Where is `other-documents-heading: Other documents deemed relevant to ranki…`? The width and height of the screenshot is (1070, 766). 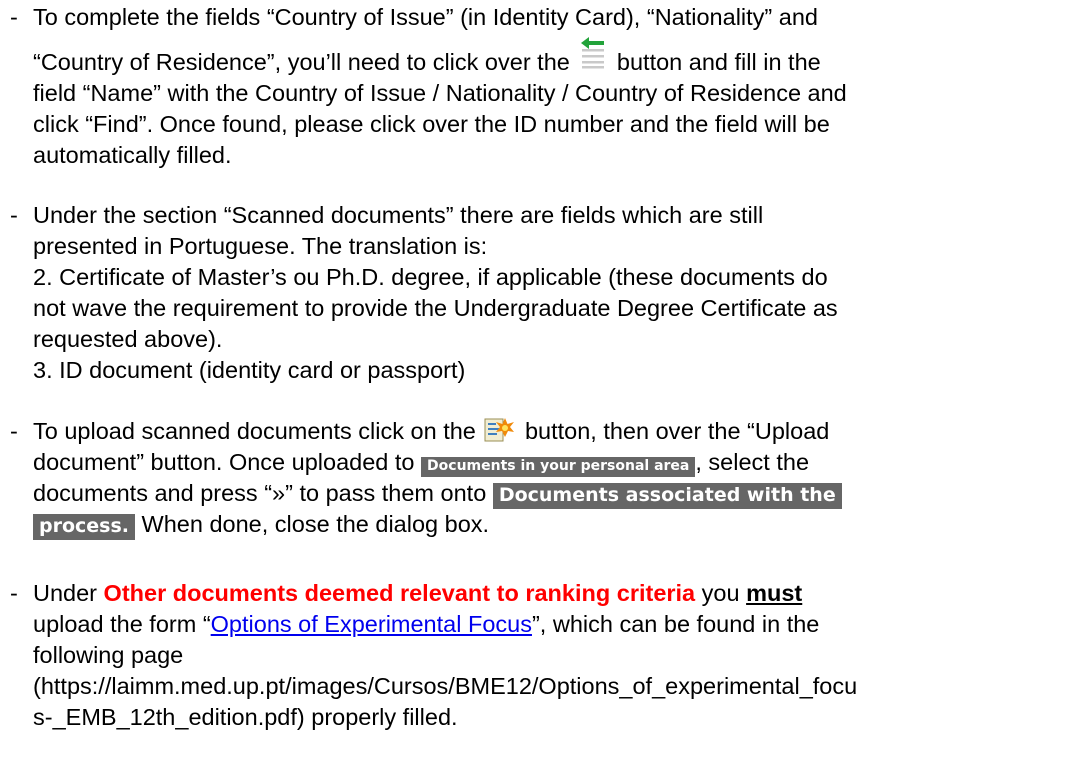 other-documents-heading: Other documents deemed relevant to ranki… is located at coordinates (399, 593).